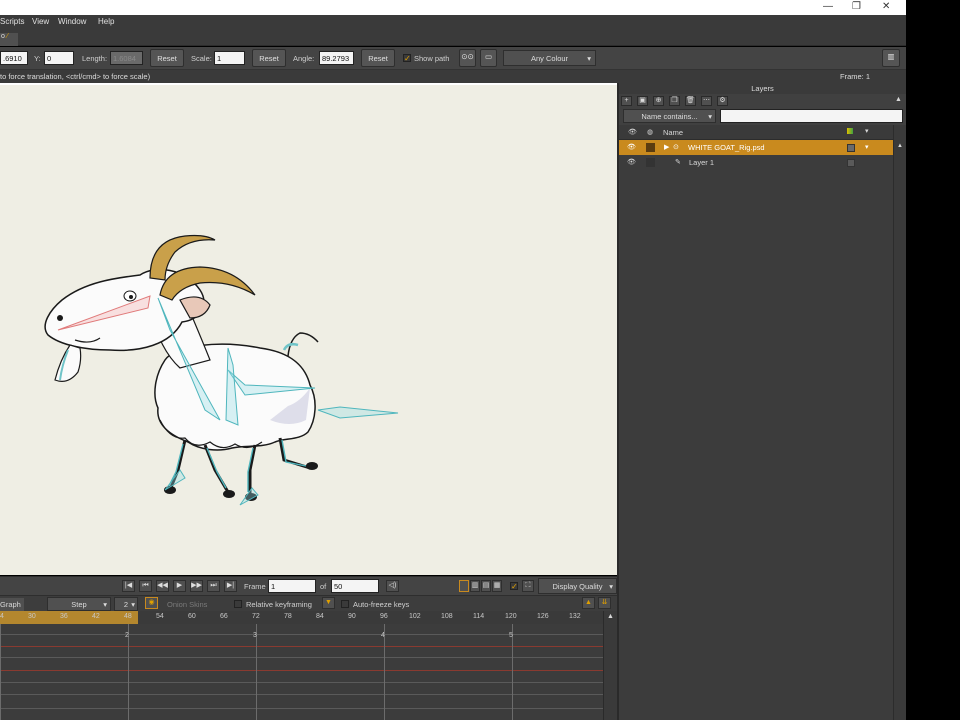 Image resolution: width=960 pixels, height=720 pixels. I want to click on minimize-button: —, so click(828, 6).